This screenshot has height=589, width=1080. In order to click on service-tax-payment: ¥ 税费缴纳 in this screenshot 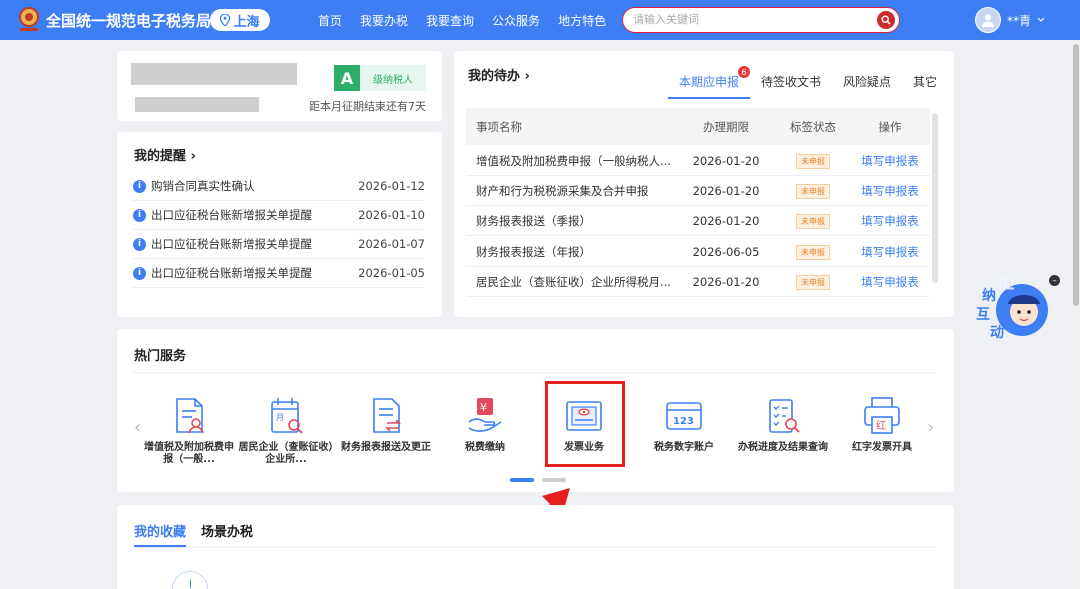, I will do `click(485, 424)`.